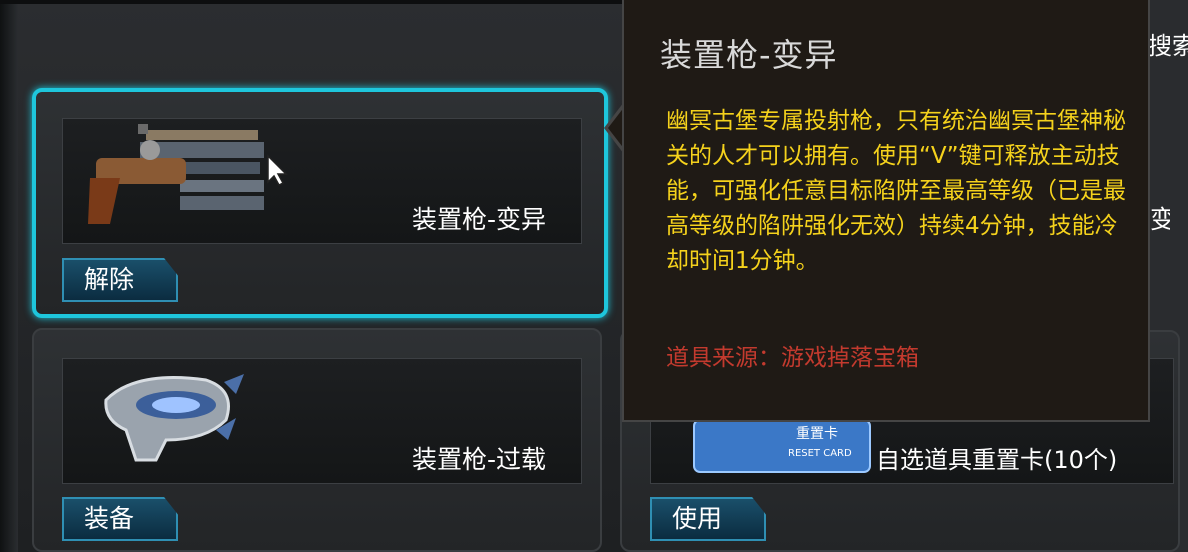 This screenshot has width=1188, height=552. I want to click on left-edge-strip, so click(9, 276).